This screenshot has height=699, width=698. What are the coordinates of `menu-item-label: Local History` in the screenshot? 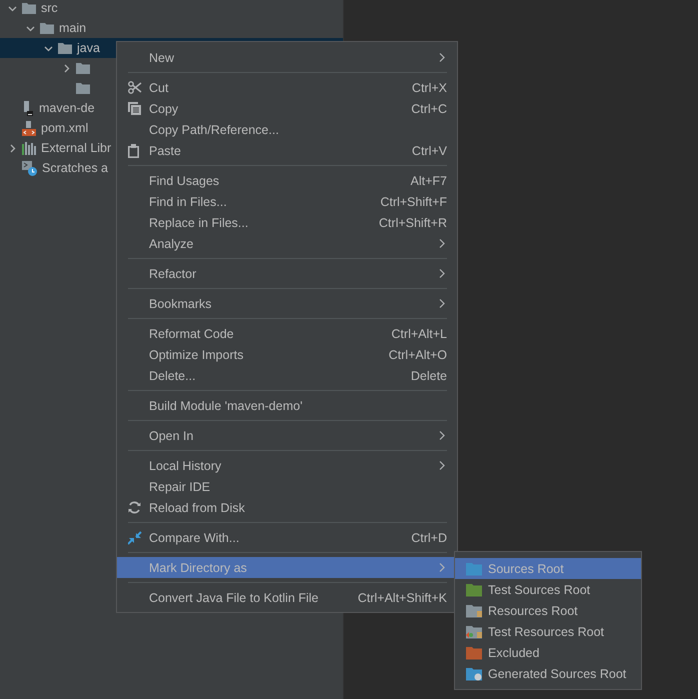 It's located at (185, 465).